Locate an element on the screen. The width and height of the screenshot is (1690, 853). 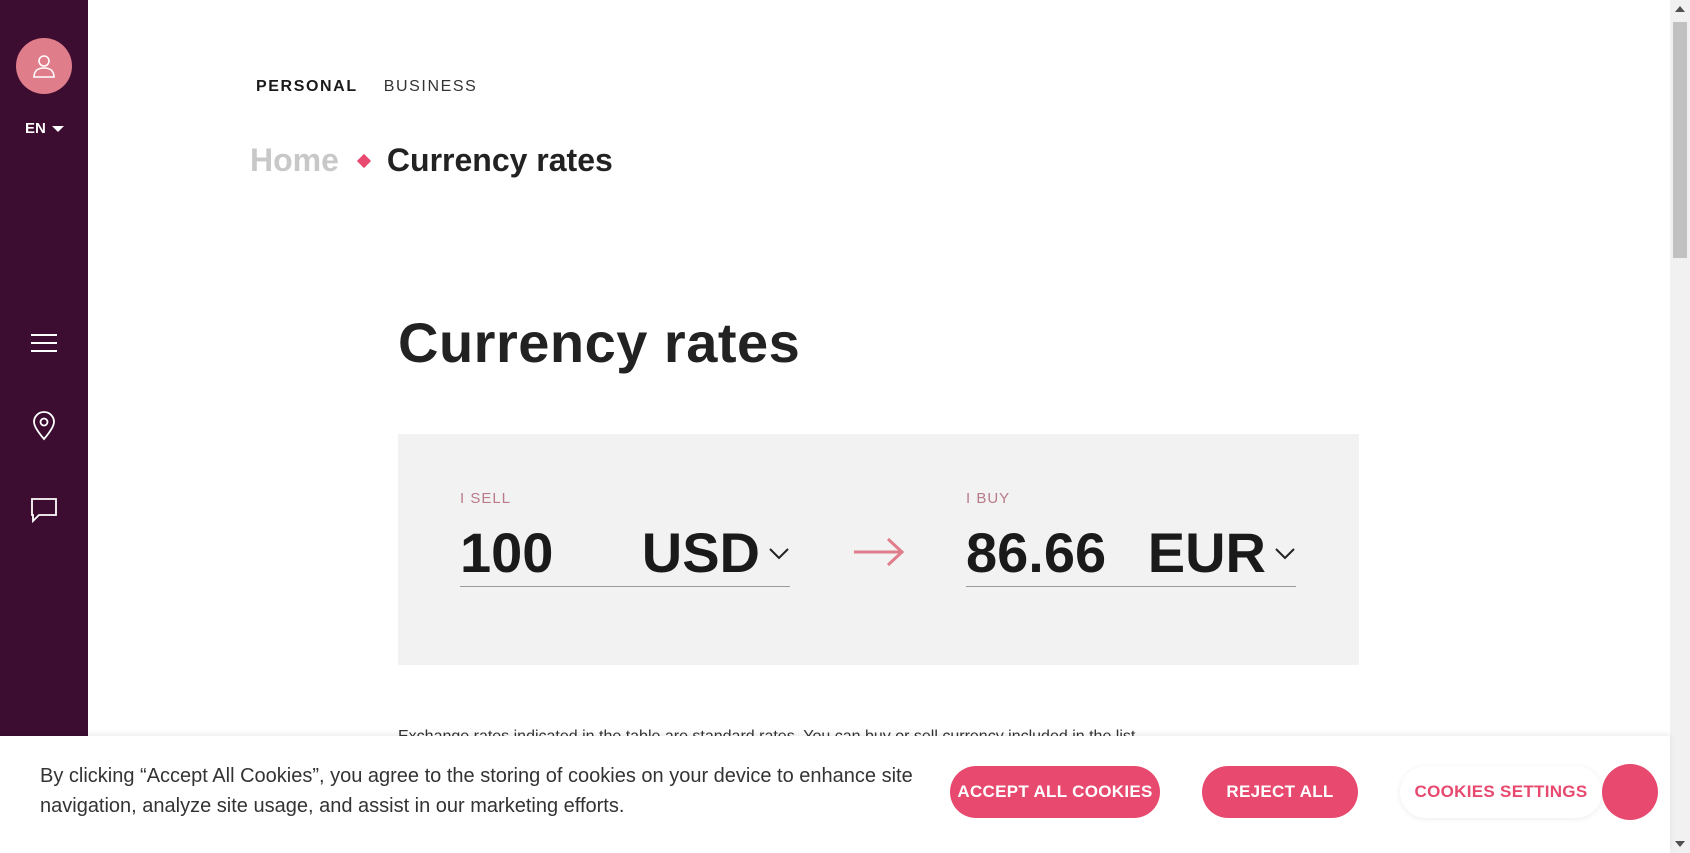
breadcrumb: Home Currency rates is located at coordinates (431, 160).